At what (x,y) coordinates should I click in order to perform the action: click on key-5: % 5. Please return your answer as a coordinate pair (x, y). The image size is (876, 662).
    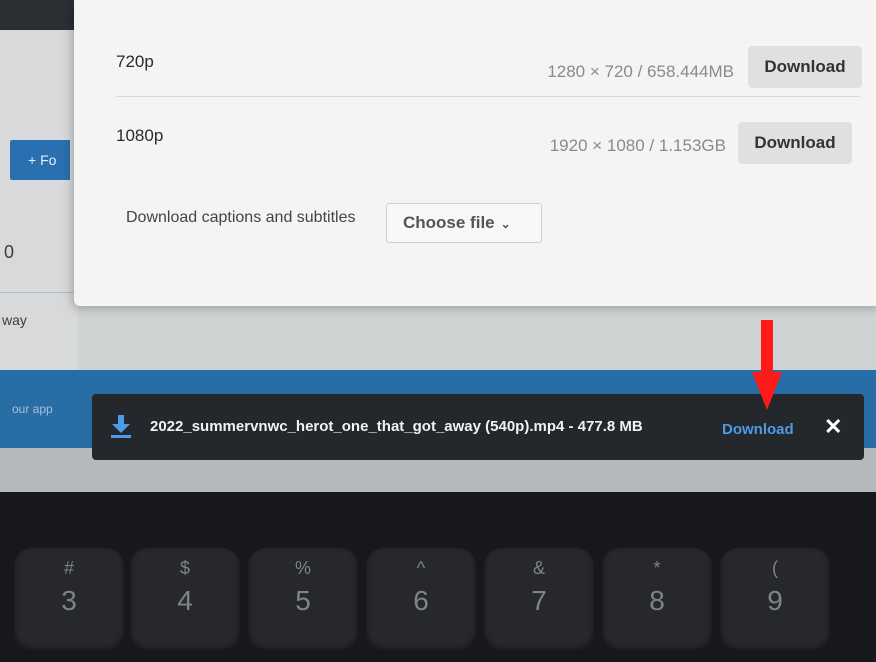
    Looking at the image, I should click on (303, 600).